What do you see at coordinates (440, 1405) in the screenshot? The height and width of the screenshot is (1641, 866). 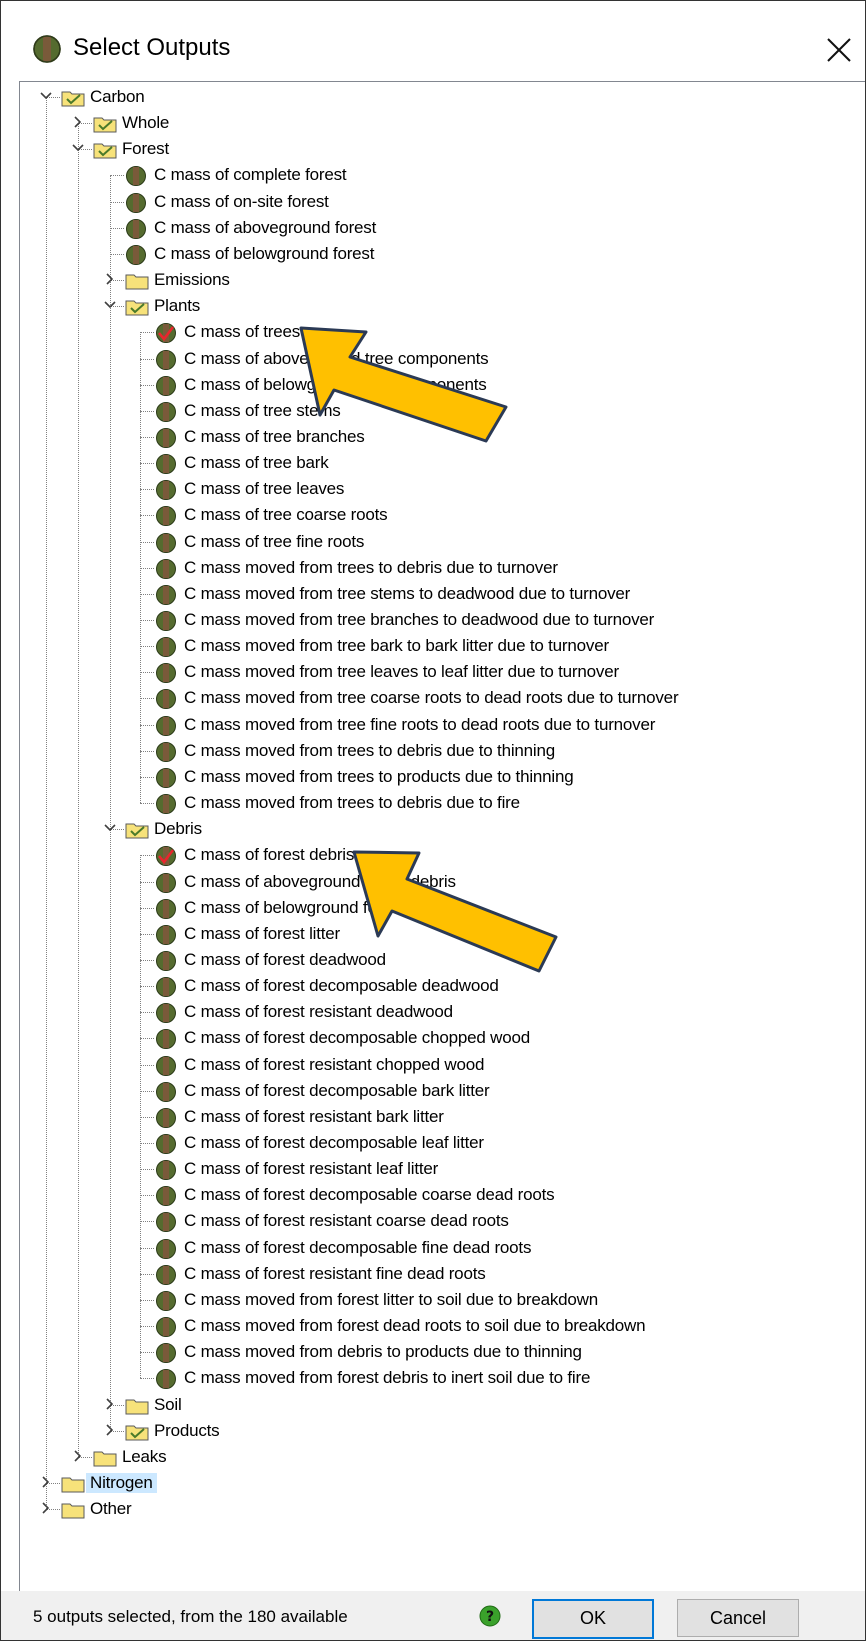 I see `tree-folder-row: Soil` at bounding box center [440, 1405].